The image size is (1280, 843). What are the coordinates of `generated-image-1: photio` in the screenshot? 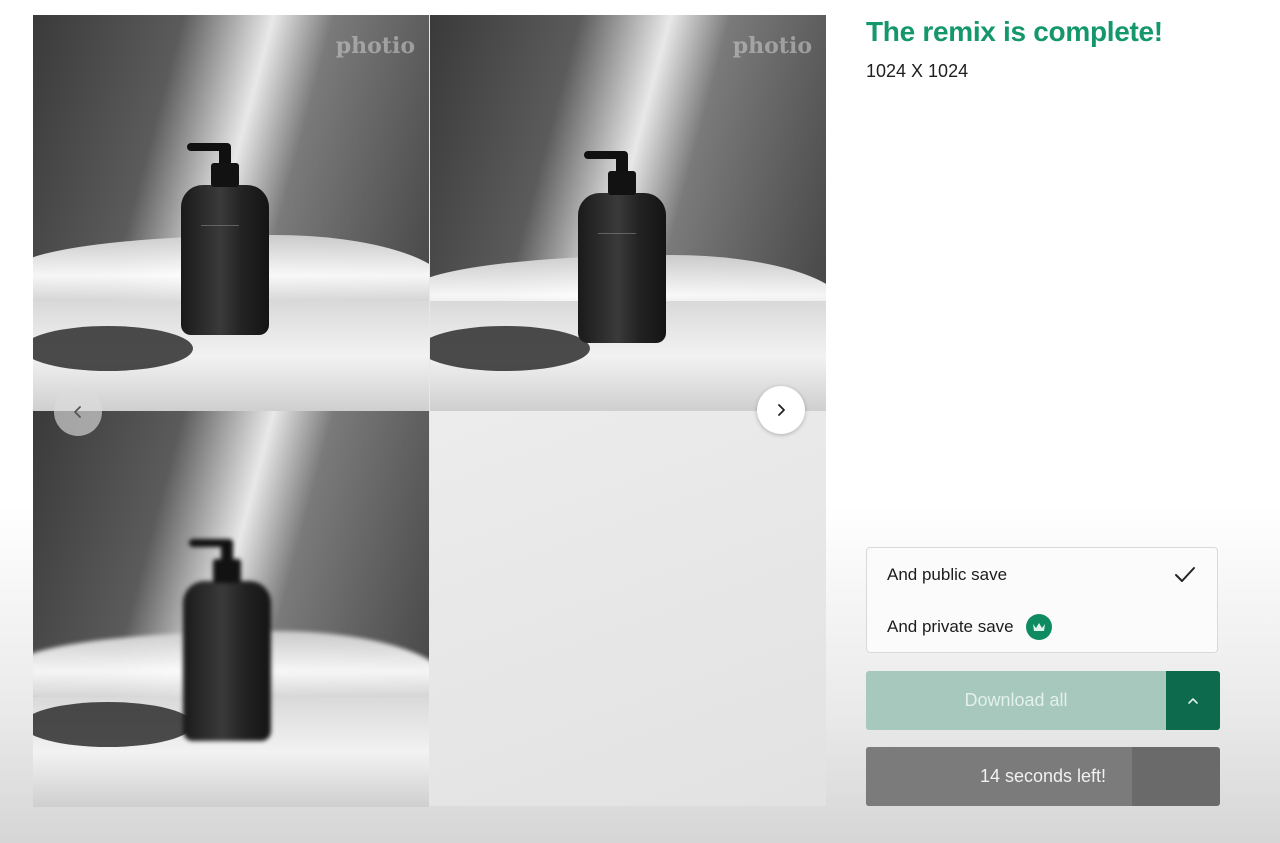 It's located at (231, 213).